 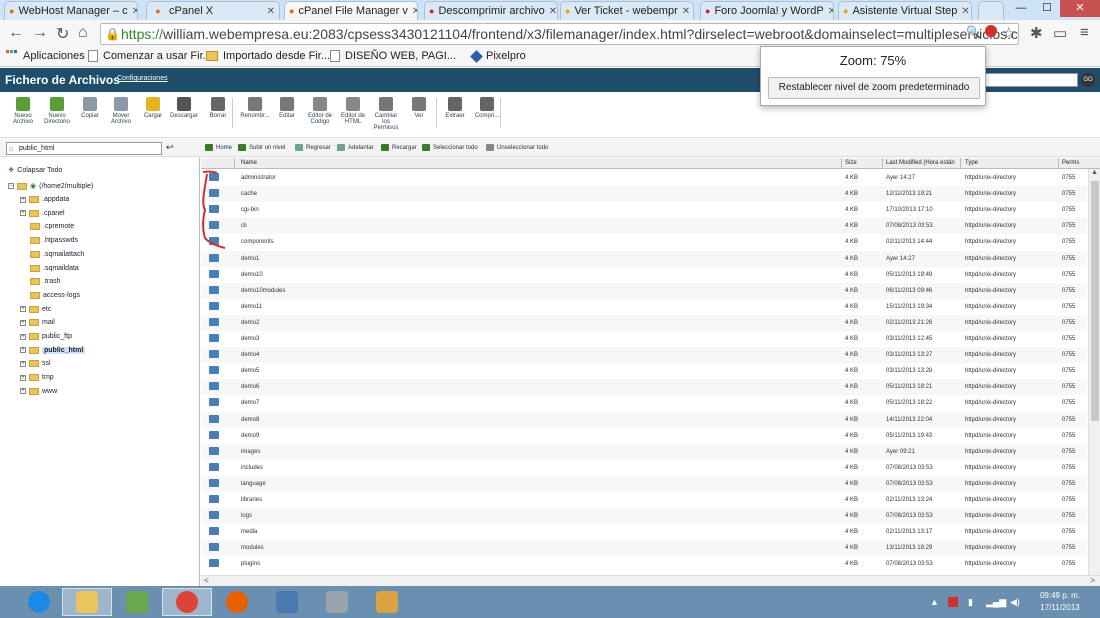 What do you see at coordinates (991, 10) in the screenshot?
I see `new-tab-button` at bounding box center [991, 10].